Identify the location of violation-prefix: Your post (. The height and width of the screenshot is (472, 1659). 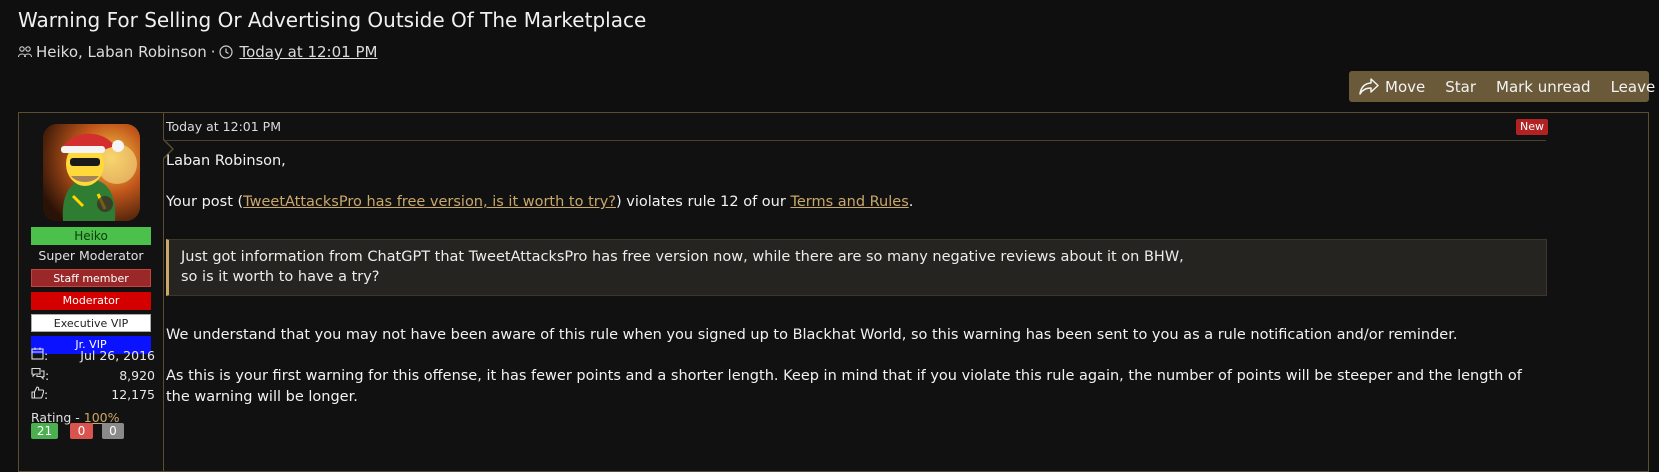
(205, 202).